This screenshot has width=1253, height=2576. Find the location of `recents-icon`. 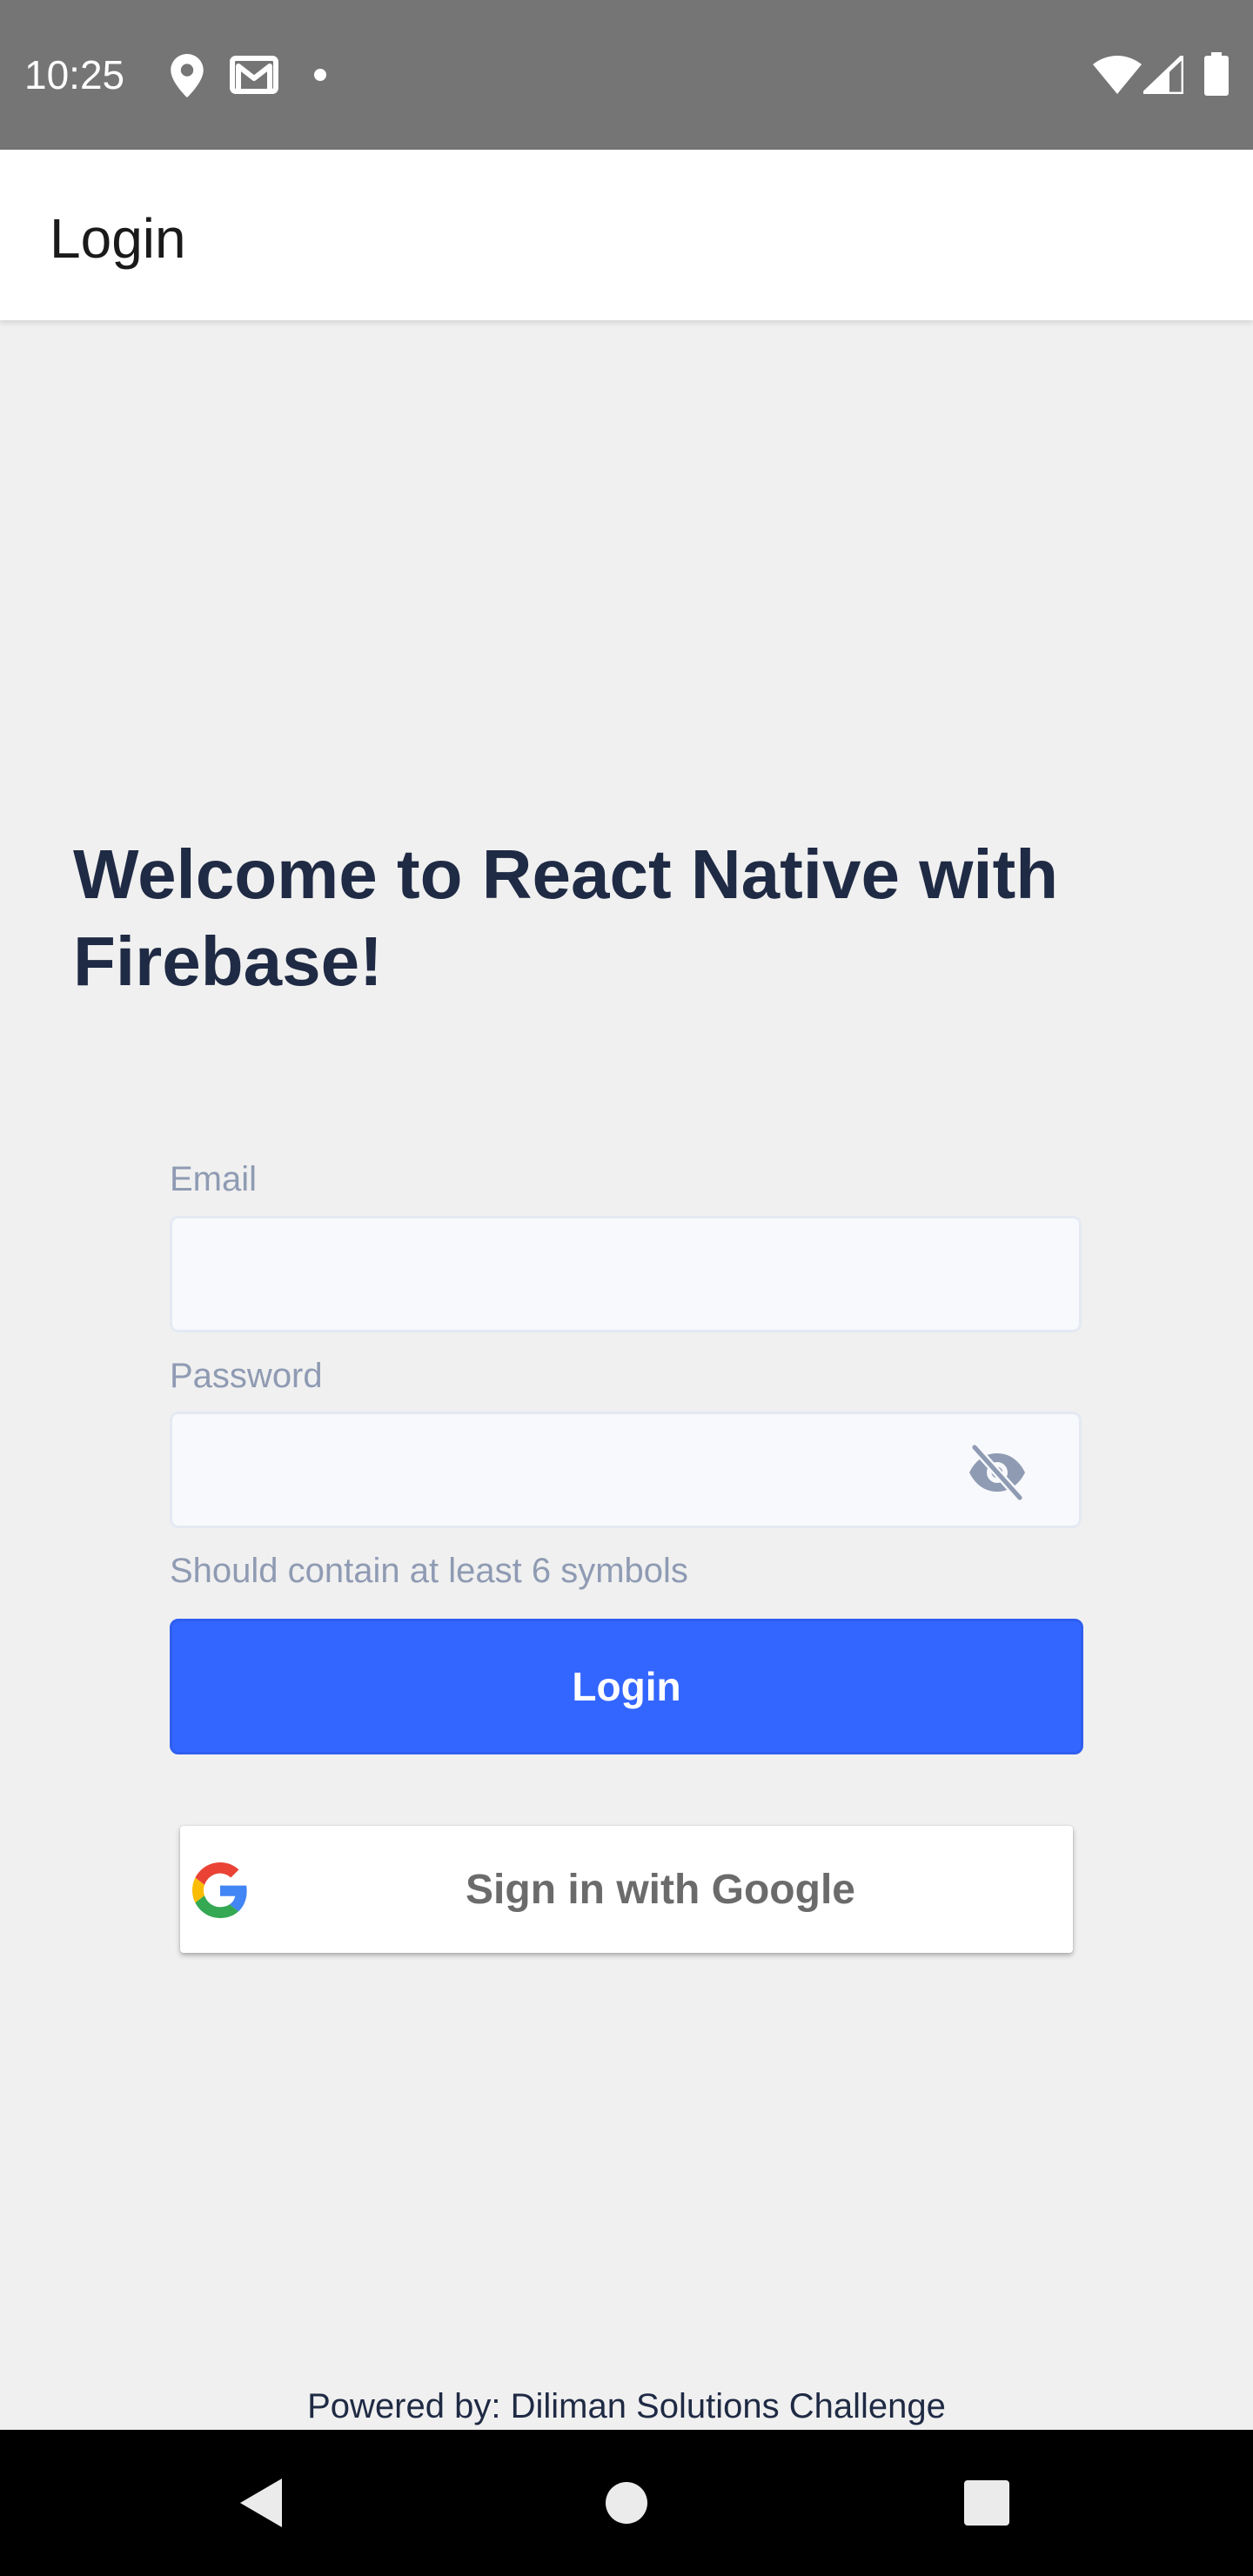

recents-icon is located at coordinates (987, 2503).